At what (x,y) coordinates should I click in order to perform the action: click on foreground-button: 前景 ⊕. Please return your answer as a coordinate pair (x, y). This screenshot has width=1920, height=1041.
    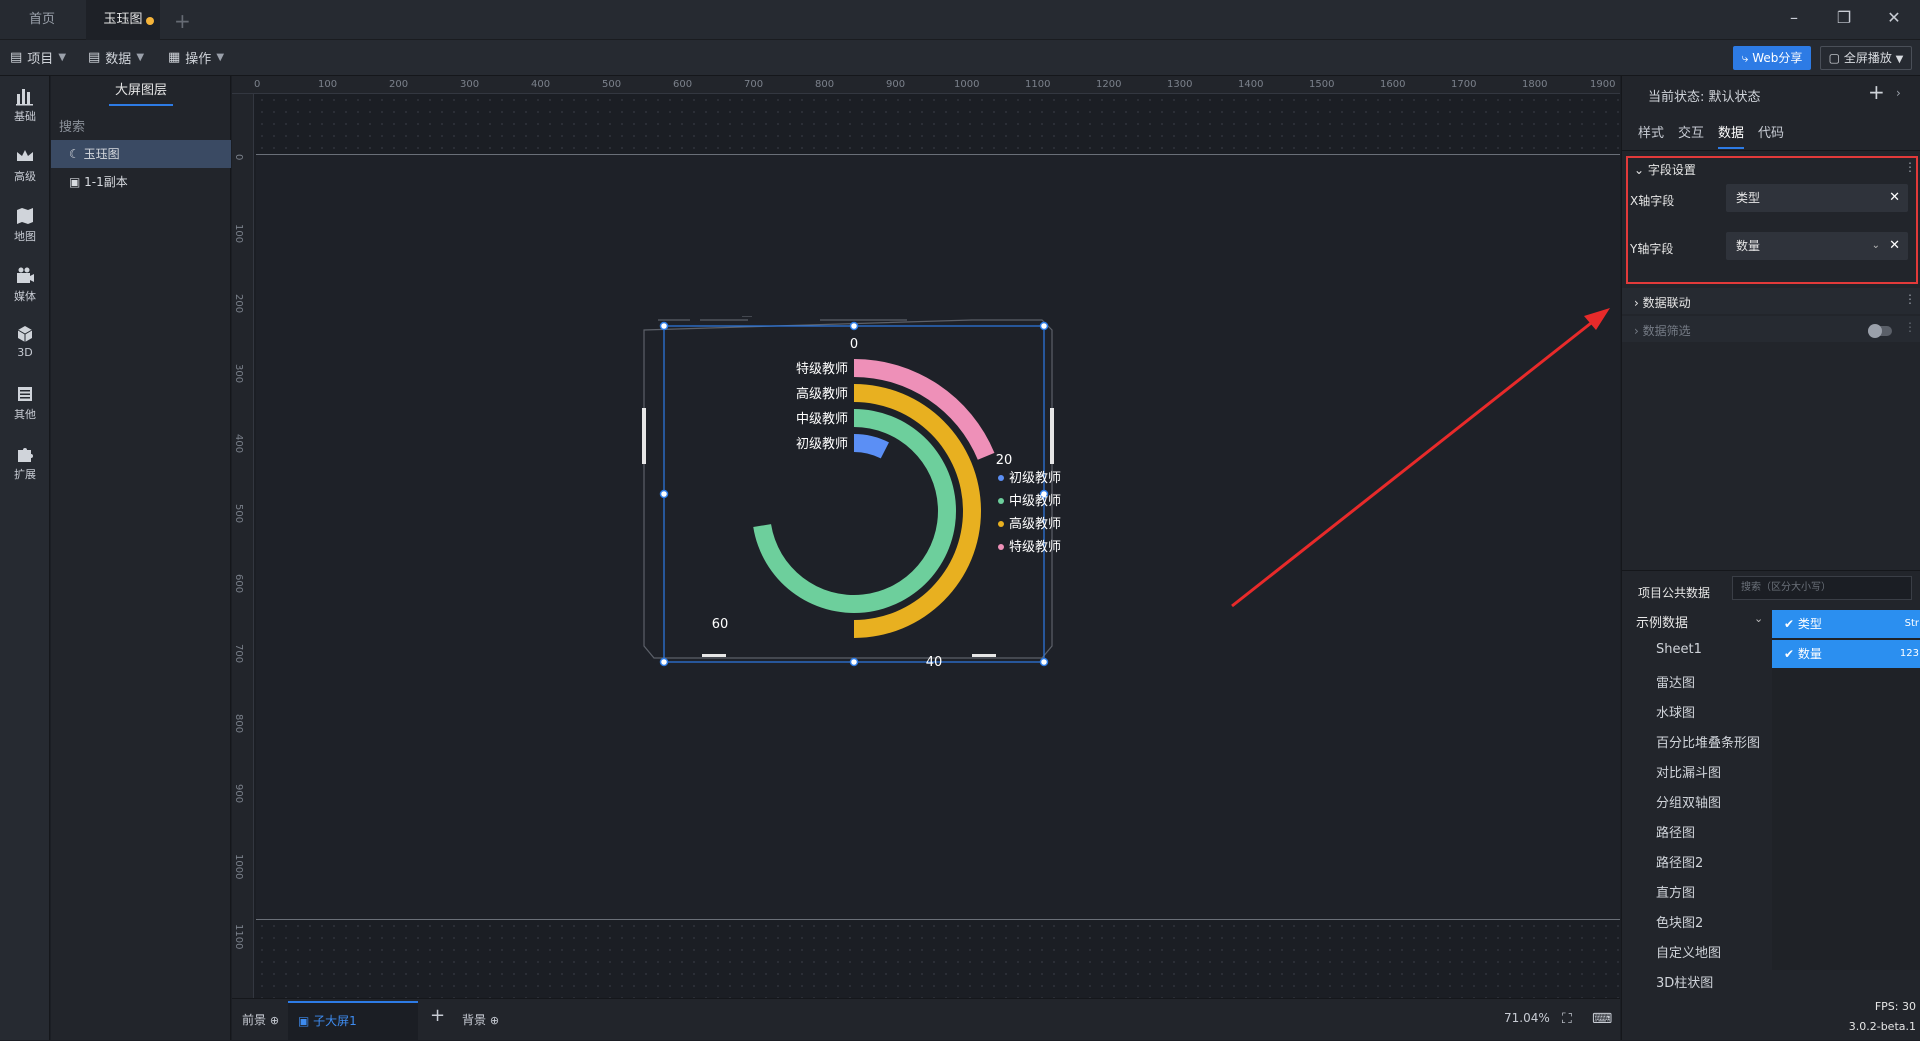
    Looking at the image, I should click on (260, 1019).